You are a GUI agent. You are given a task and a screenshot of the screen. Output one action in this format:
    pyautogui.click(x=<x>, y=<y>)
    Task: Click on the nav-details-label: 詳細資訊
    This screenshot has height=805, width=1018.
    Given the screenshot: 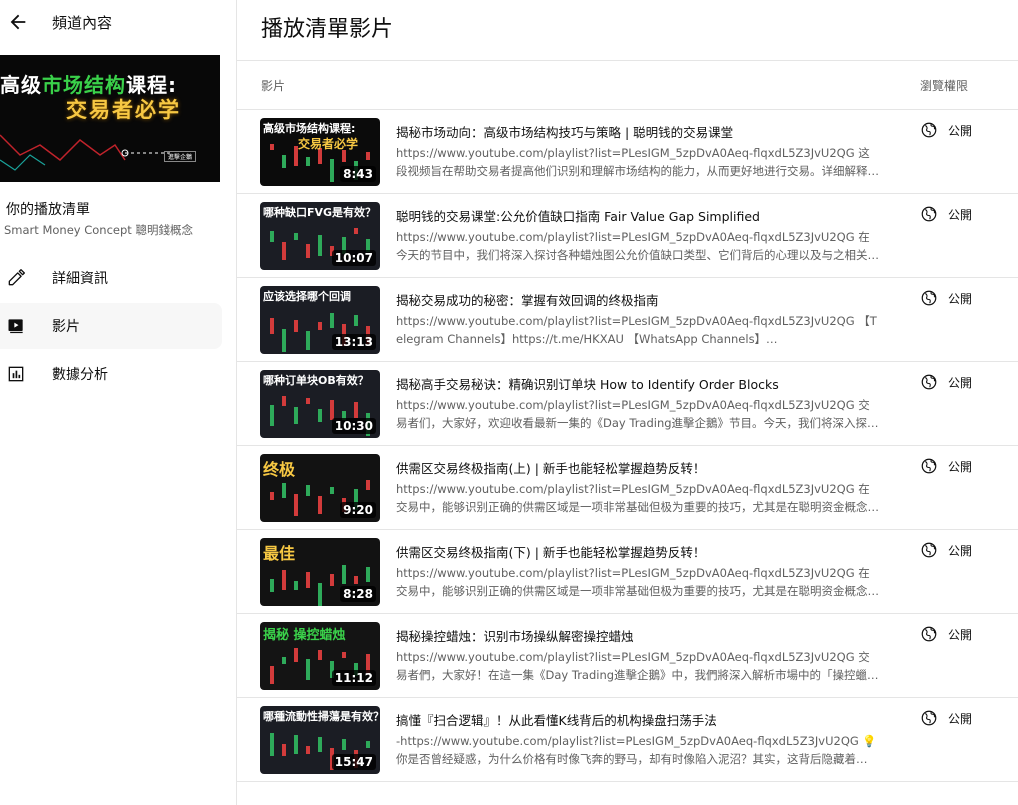 What is the action you would take?
    pyautogui.click(x=80, y=279)
    